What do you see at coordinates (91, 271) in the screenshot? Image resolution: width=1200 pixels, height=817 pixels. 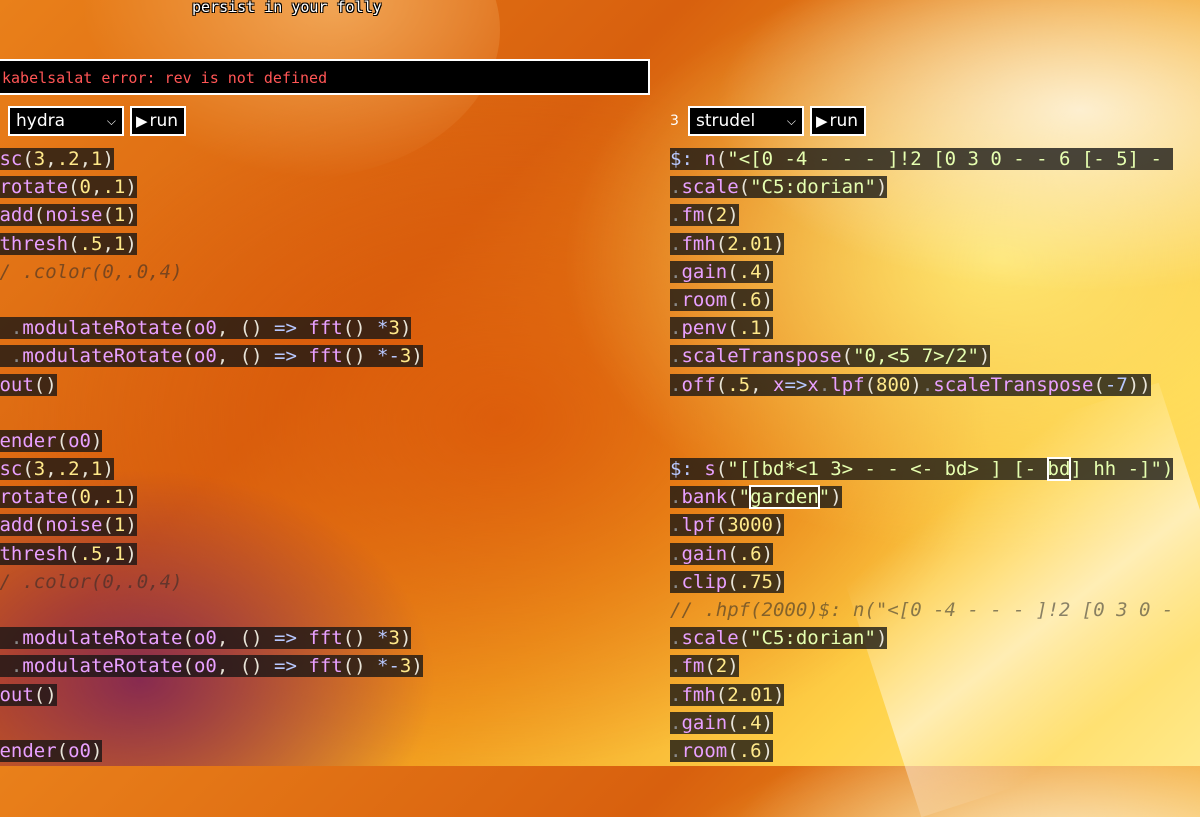 I see `code-token: // .color(0,.0,4)` at bounding box center [91, 271].